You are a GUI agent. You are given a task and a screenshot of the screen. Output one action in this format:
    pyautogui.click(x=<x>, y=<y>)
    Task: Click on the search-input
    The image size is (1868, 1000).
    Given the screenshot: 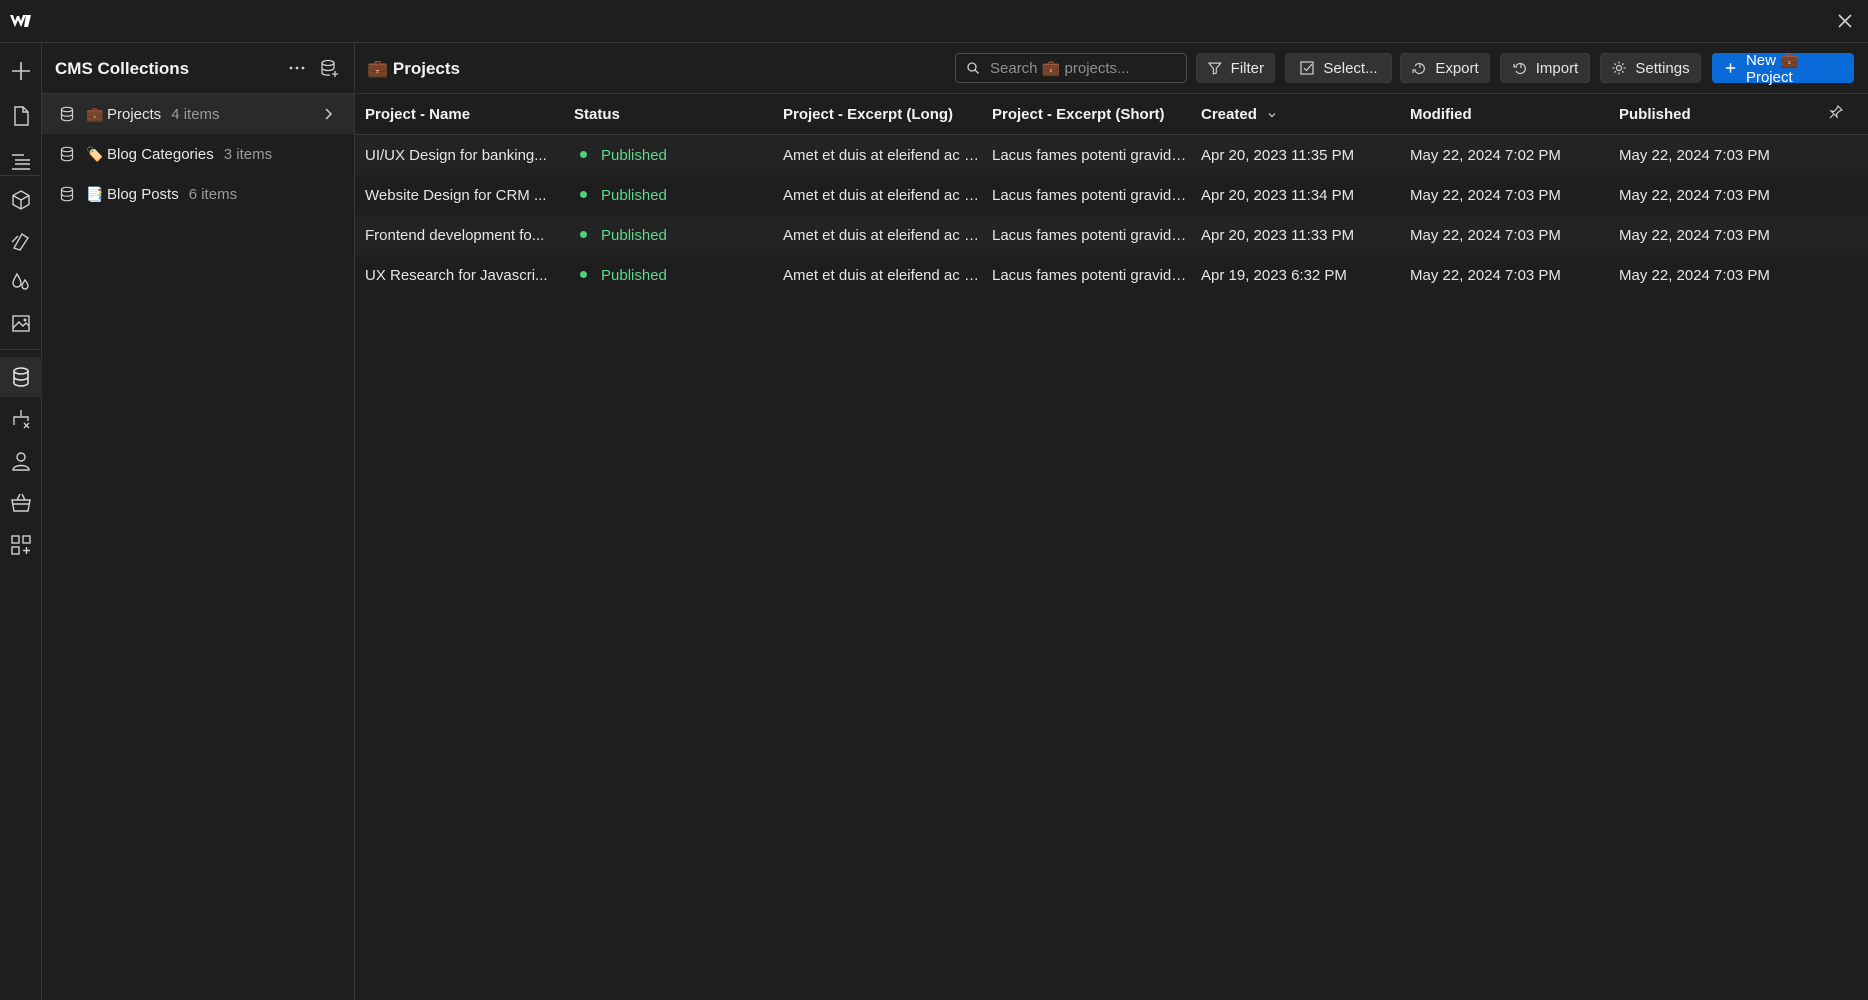 What is the action you would take?
    pyautogui.click(x=1085, y=68)
    